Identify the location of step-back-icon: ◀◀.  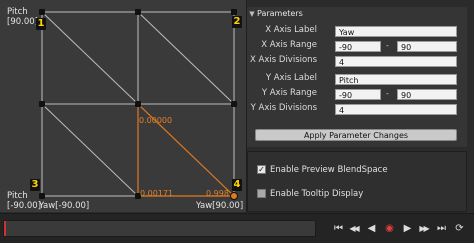
(353, 229).